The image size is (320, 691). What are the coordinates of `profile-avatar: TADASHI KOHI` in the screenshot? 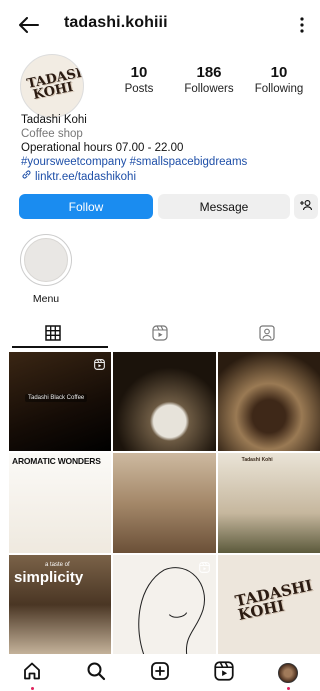 It's located at (52, 86).